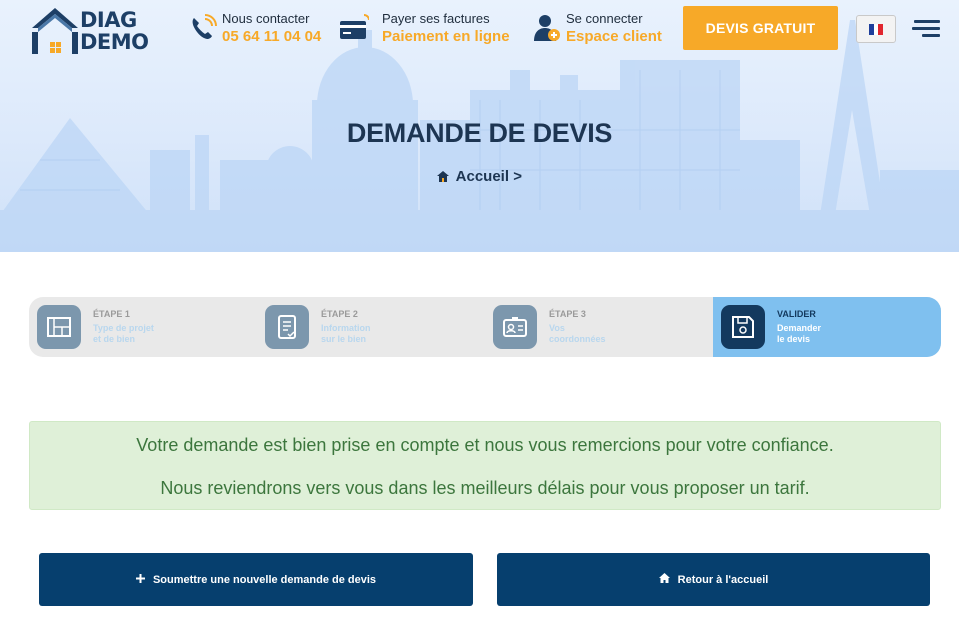 The width and height of the screenshot is (959, 618). I want to click on contact-phone: 05 64 11 04 04, so click(272, 36).